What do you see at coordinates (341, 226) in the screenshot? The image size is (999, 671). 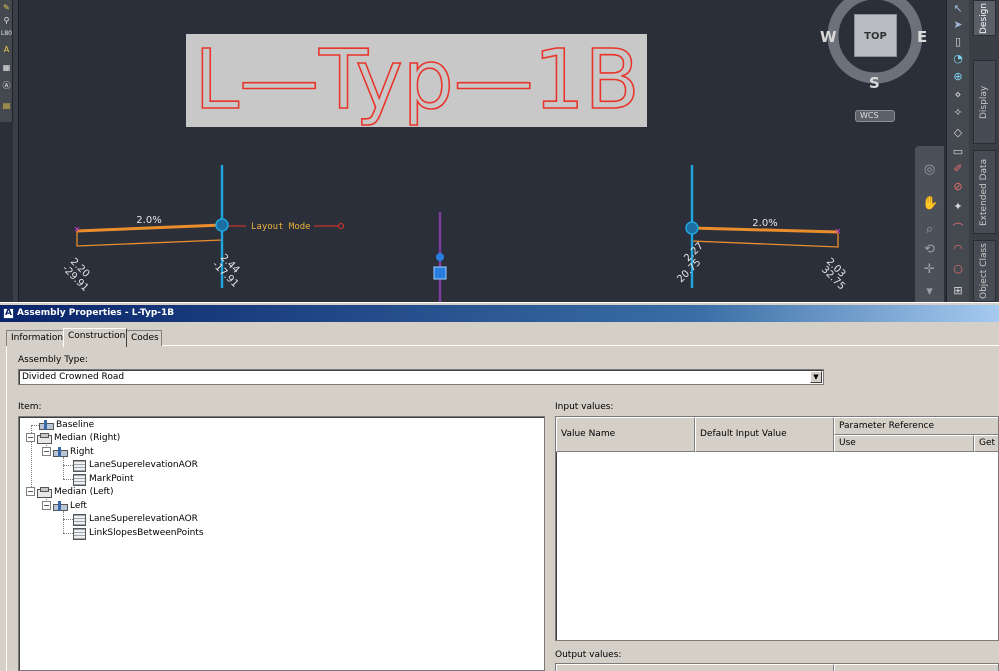 I see `layout-mode-end-marker` at bounding box center [341, 226].